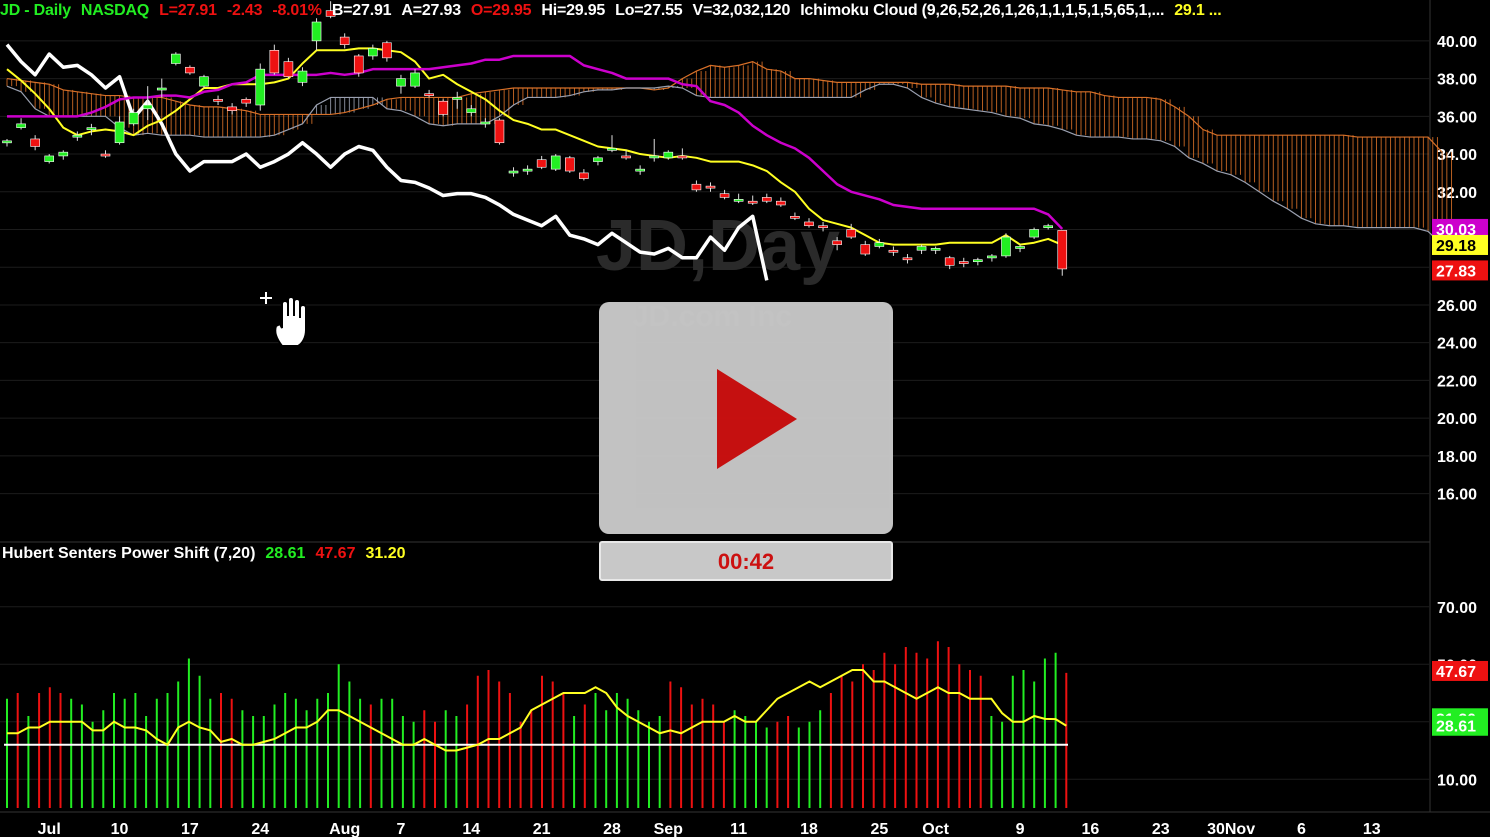 The width and height of the screenshot is (1490, 837). What do you see at coordinates (649, 10) in the screenshot?
I see `low-price: Lo=27.55` at bounding box center [649, 10].